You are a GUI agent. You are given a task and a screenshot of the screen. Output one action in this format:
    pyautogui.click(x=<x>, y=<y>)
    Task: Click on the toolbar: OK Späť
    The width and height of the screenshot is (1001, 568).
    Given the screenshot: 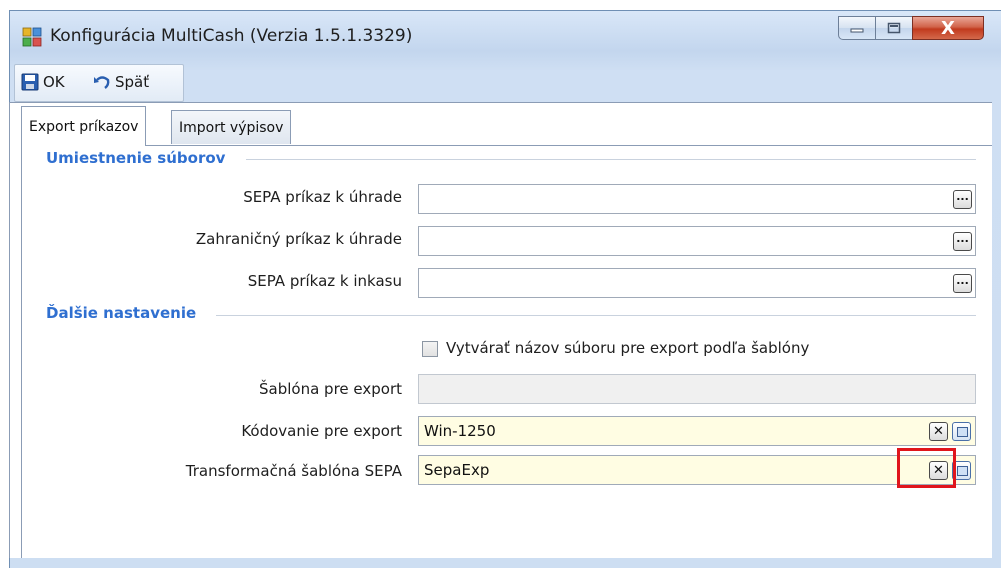 What is the action you would take?
    pyautogui.click(x=99, y=83)
    